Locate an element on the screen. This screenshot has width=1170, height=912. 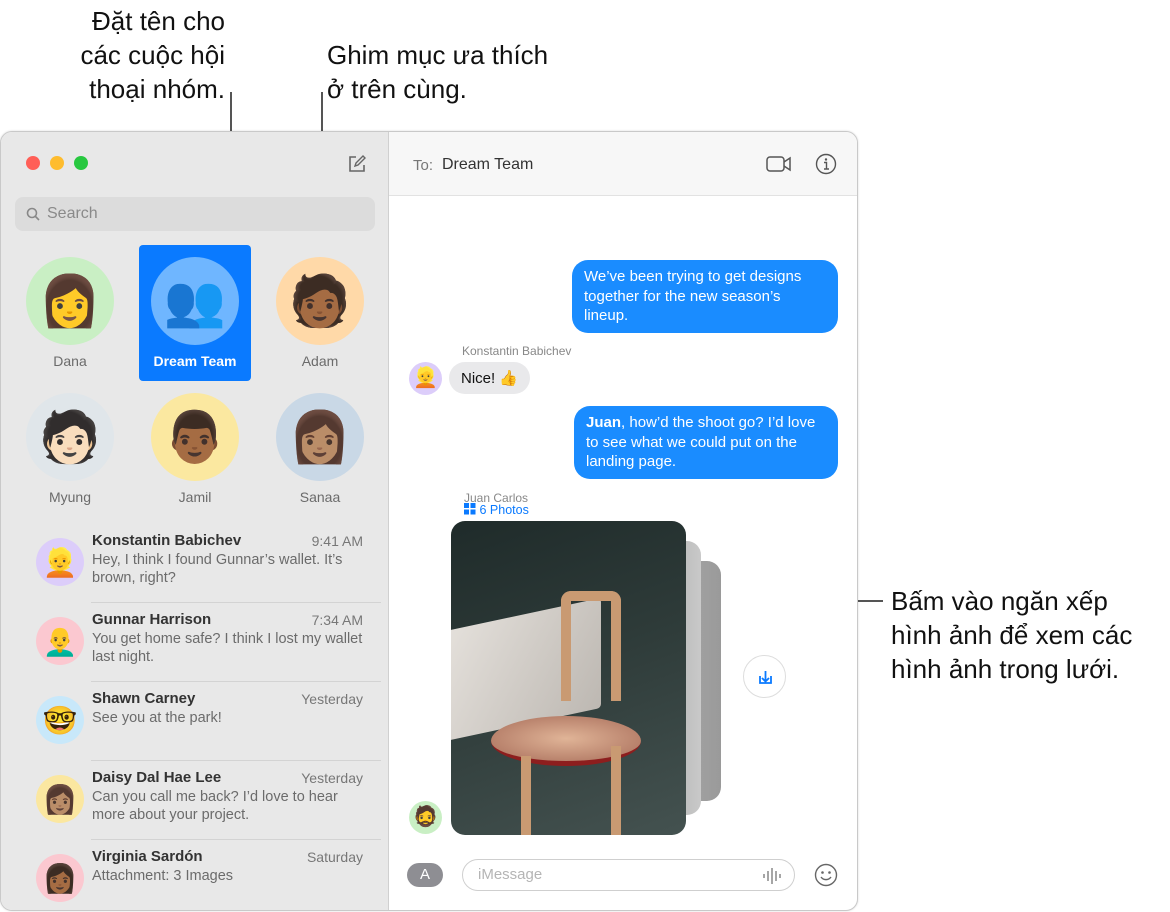
pinned-name: Sanaa is located at coordinates (320, 497).